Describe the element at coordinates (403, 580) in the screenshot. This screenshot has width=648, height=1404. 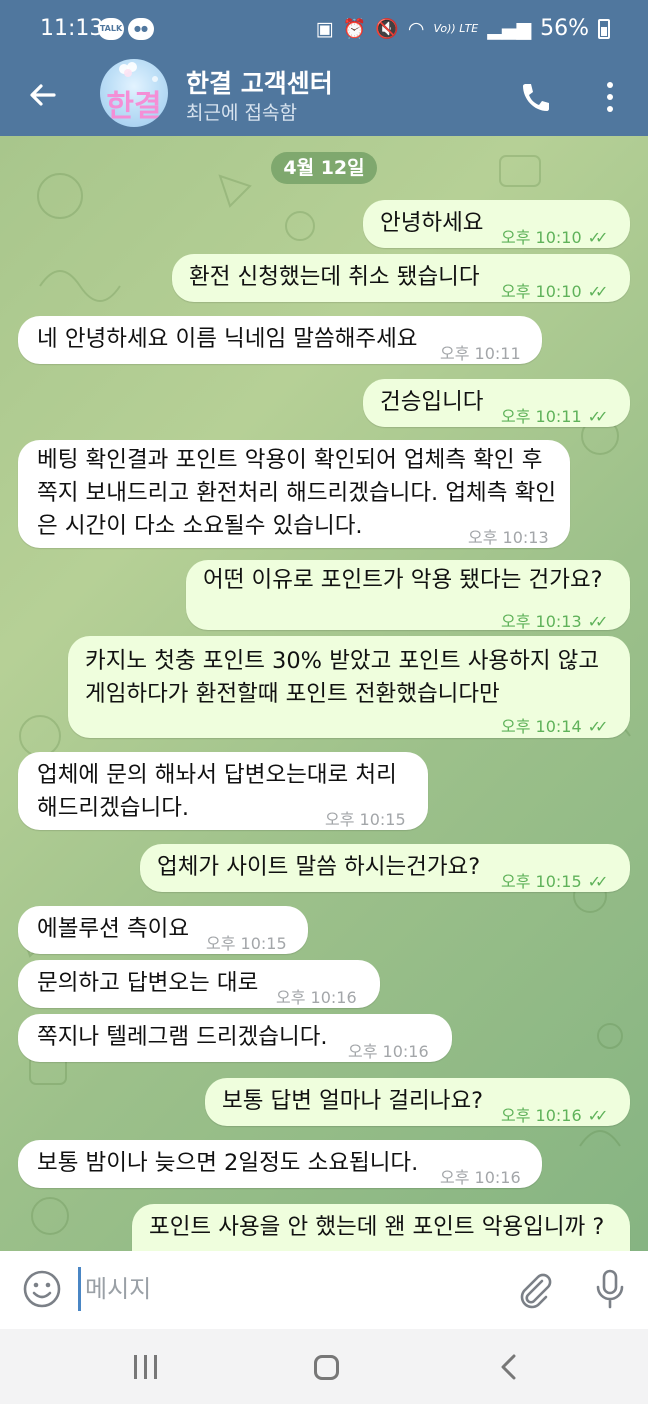
I see `message-text: 어떤 이유로 포인트가 악용 됐다는 건가요?` at that location.